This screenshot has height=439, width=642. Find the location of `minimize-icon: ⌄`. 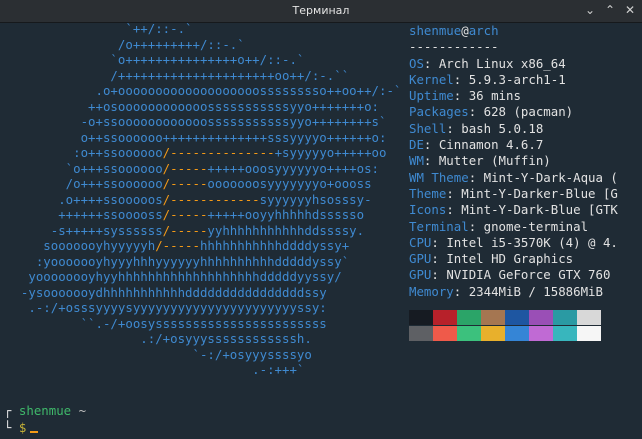

minimize-icon: ⌄ is located at coordinates (590, 10).